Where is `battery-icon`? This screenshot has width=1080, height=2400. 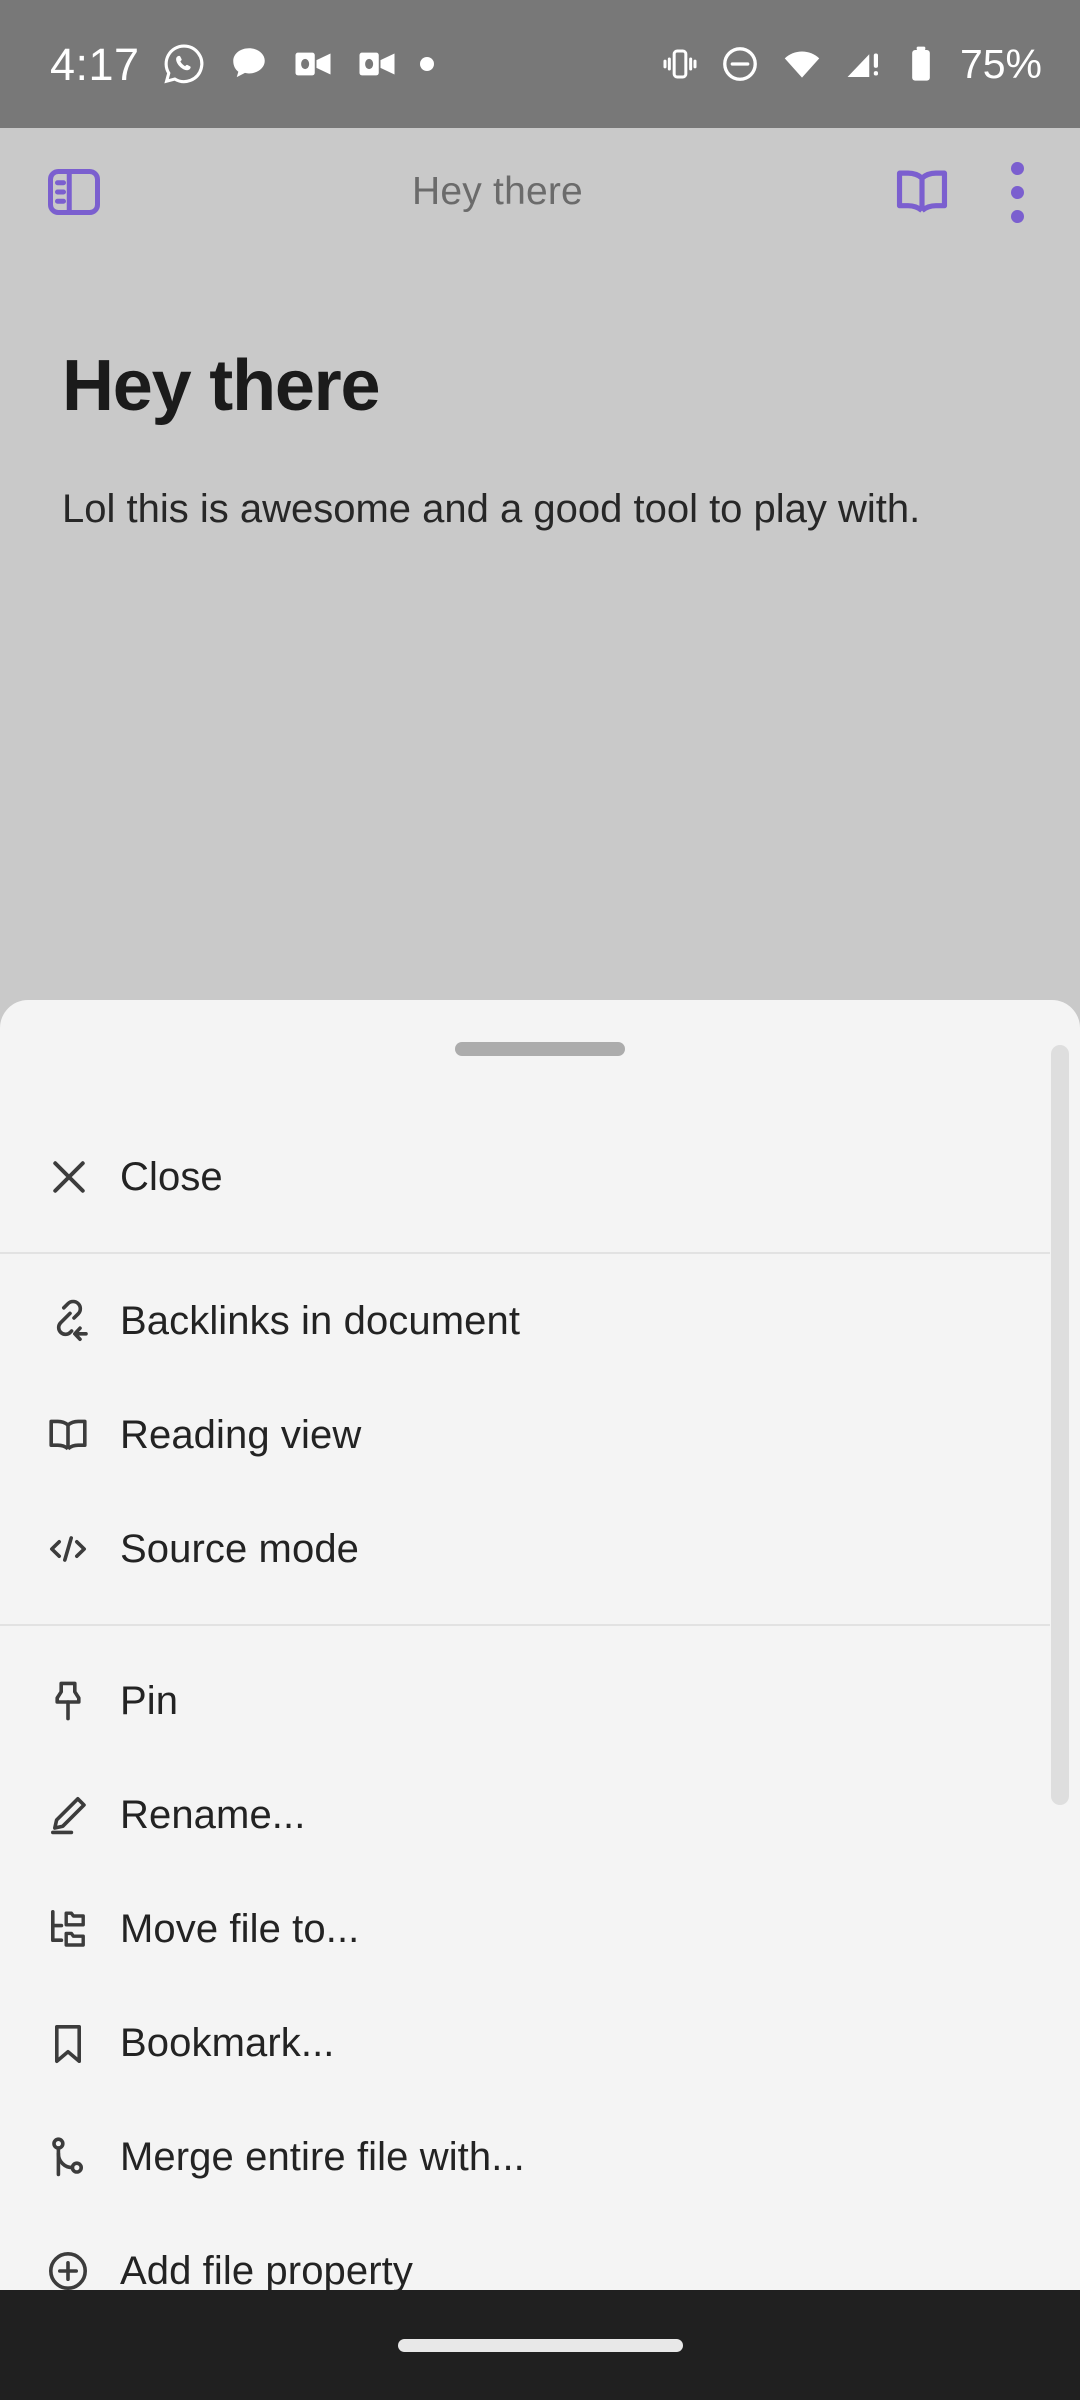
battery-icon is located at coordinates (921, 63).